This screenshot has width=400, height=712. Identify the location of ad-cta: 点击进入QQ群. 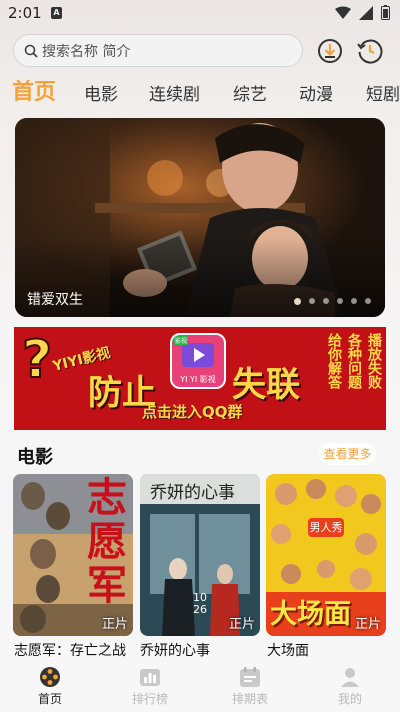
(192, 411).